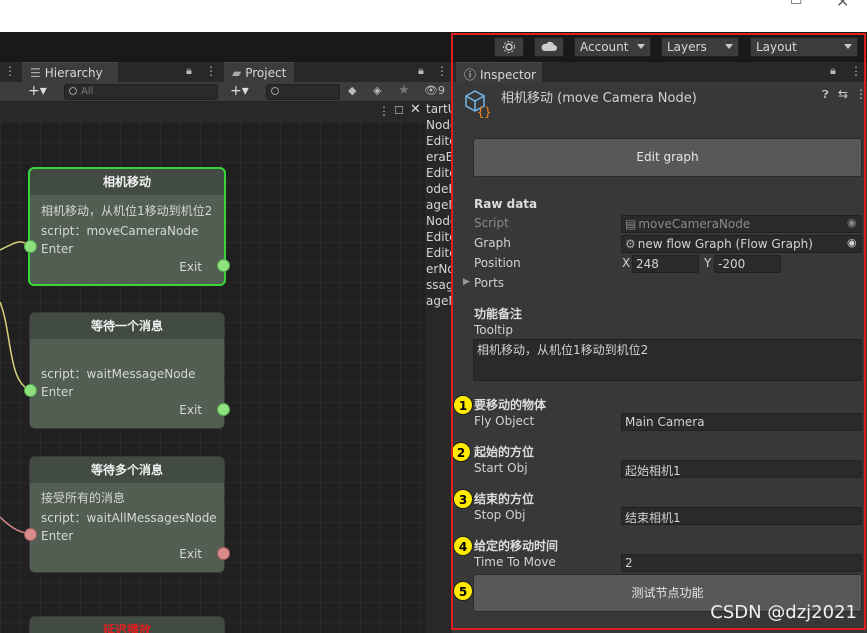 The width and height of the screenshot is (867, 633). I want to click on add-hierarchy-button: +▾, so click(37, 91).